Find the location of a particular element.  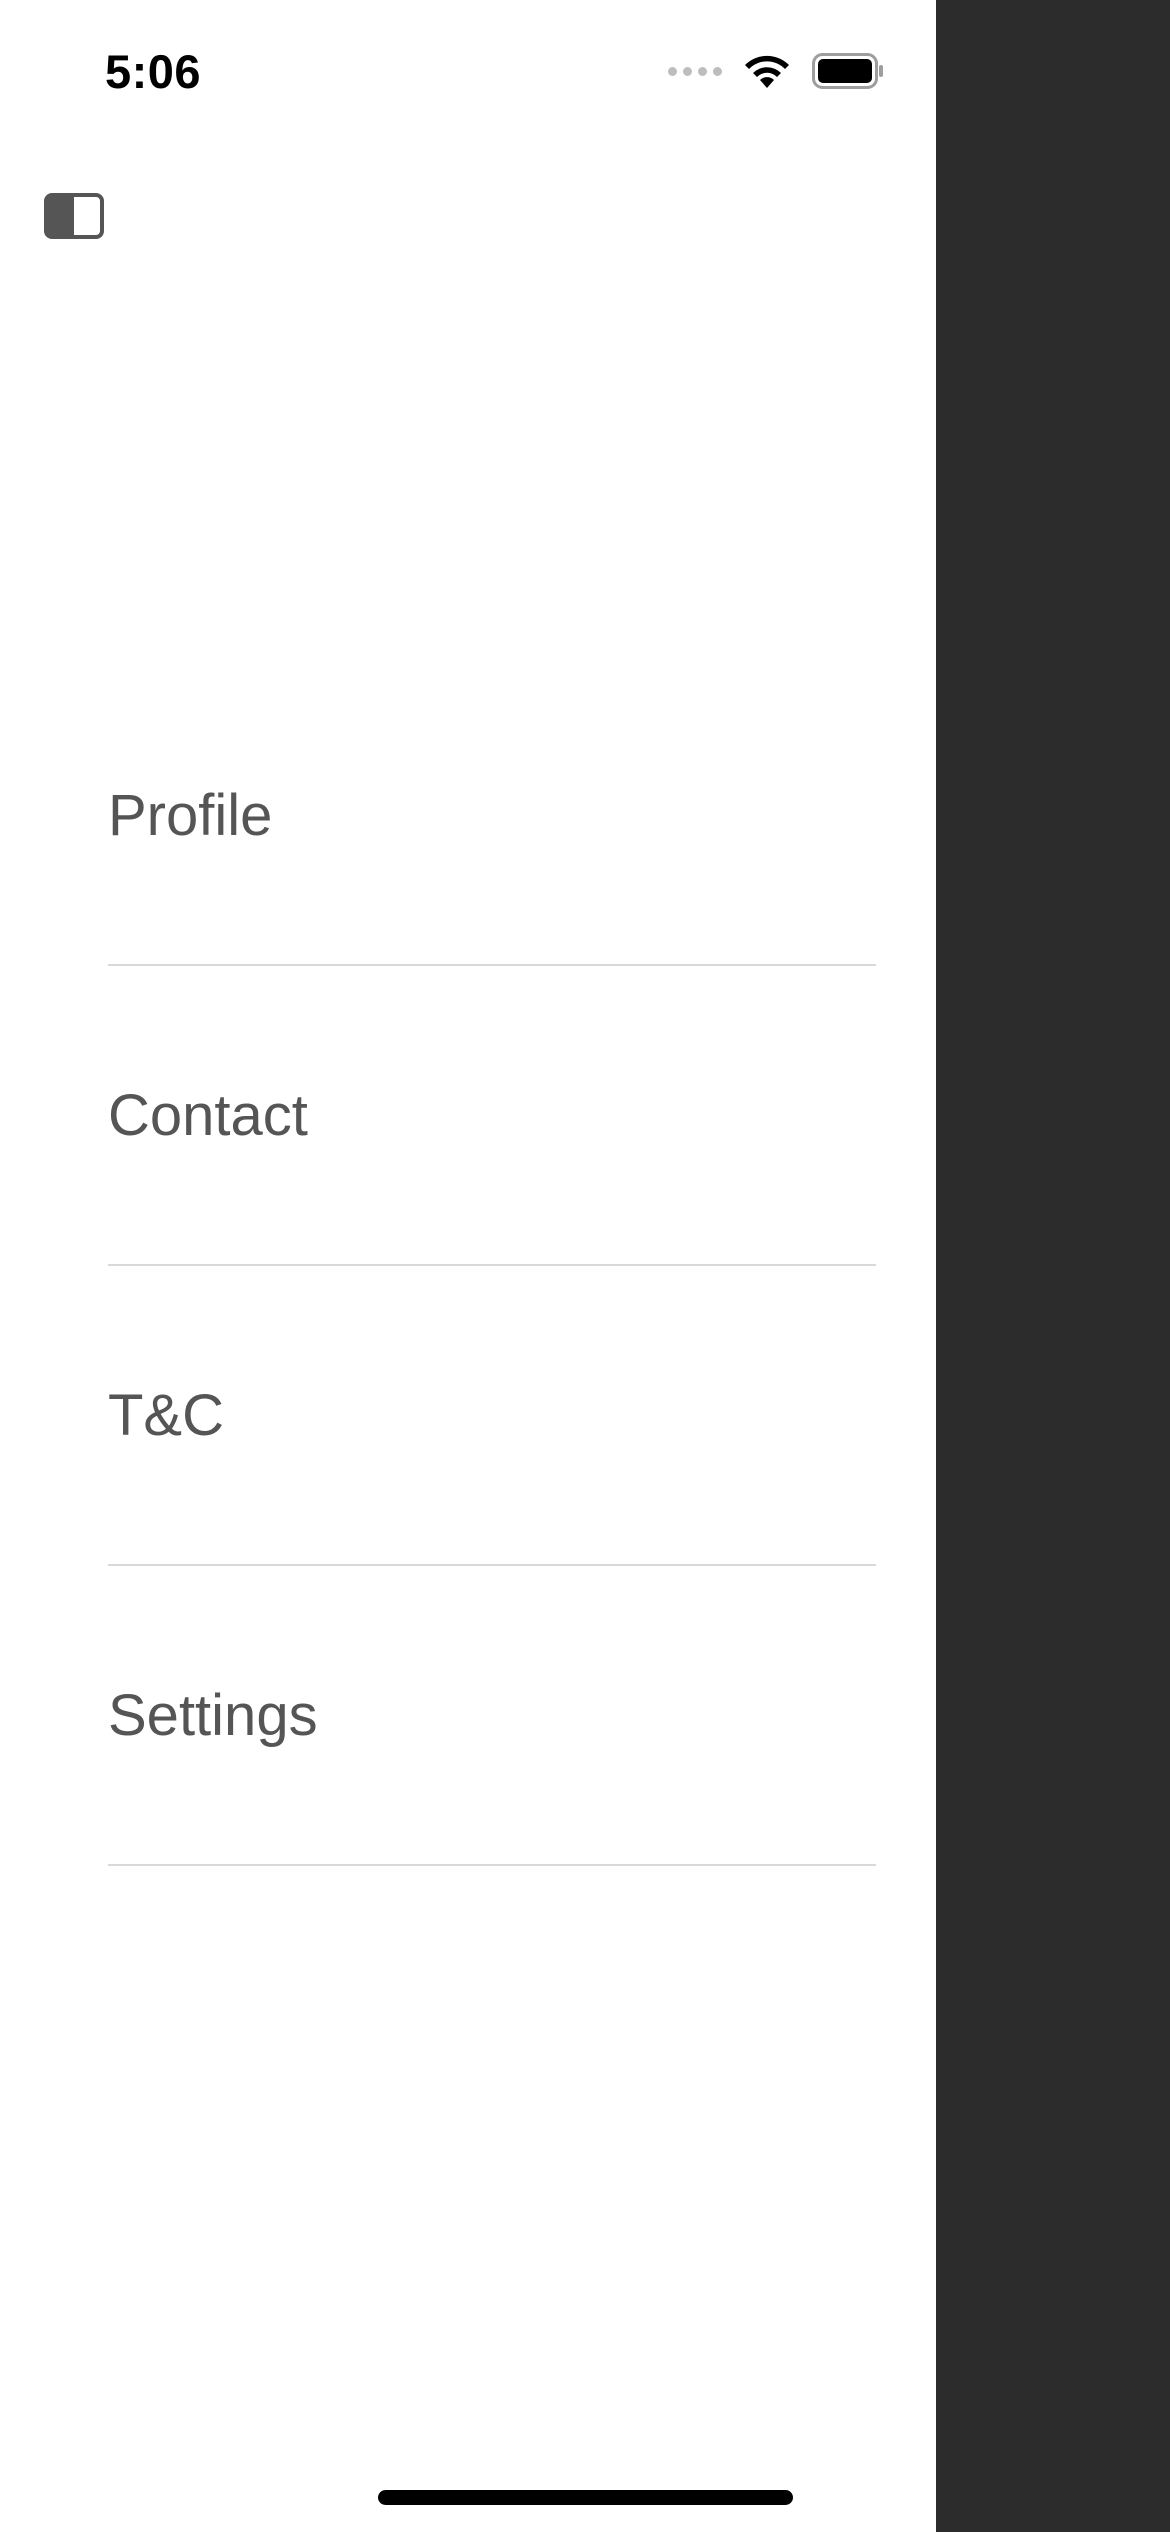

menu-item-terms: T&C is located at coordinates (492, 1416).